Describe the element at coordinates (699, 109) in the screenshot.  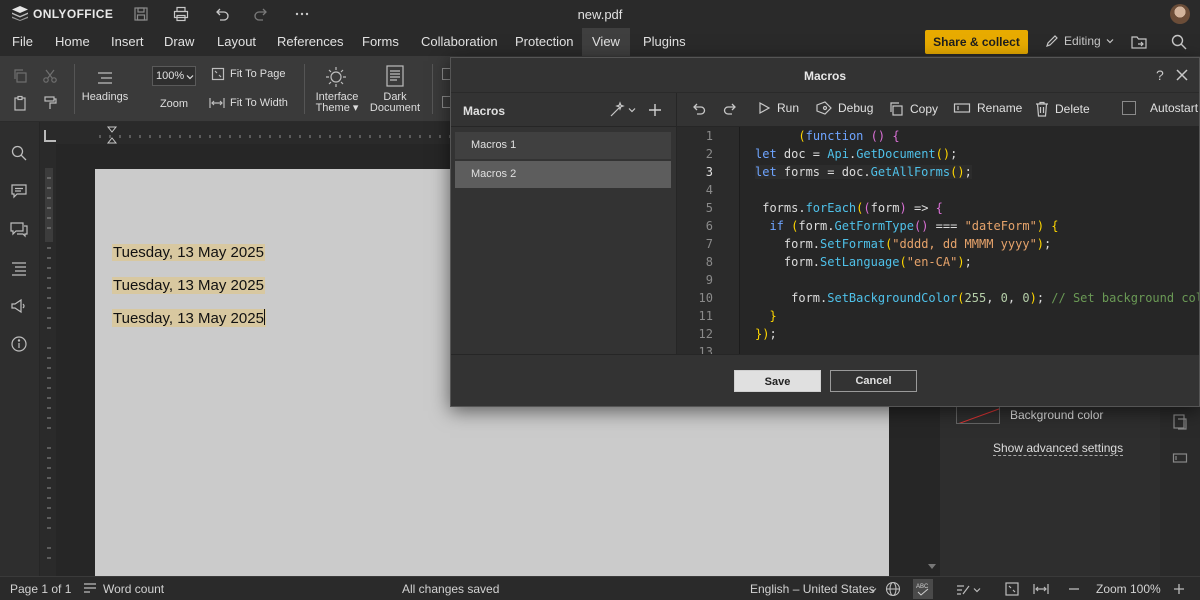
I see `editor-undo-button` at that location.